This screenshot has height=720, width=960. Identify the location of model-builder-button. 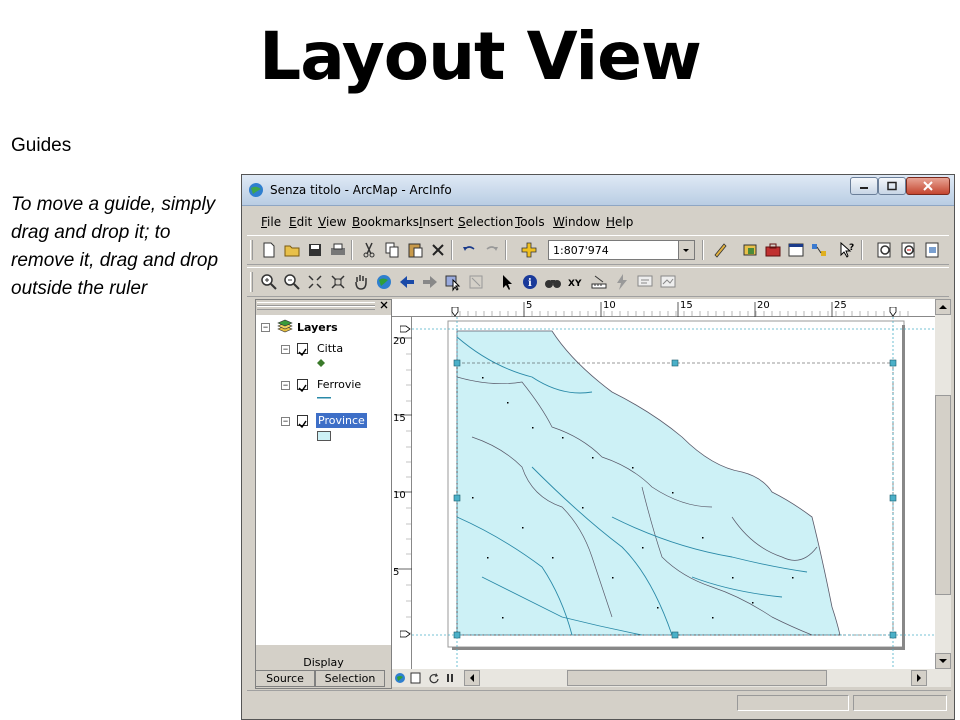
(819, 250).